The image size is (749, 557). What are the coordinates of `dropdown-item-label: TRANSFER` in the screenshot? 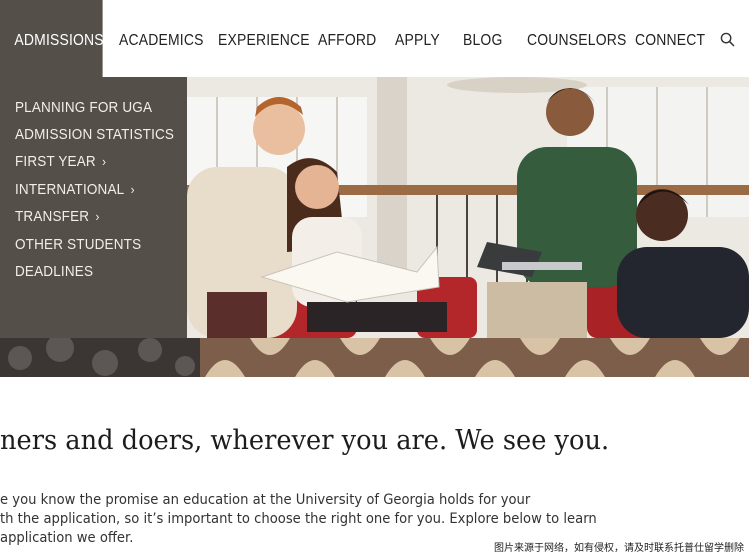 It's located at (52, 216).